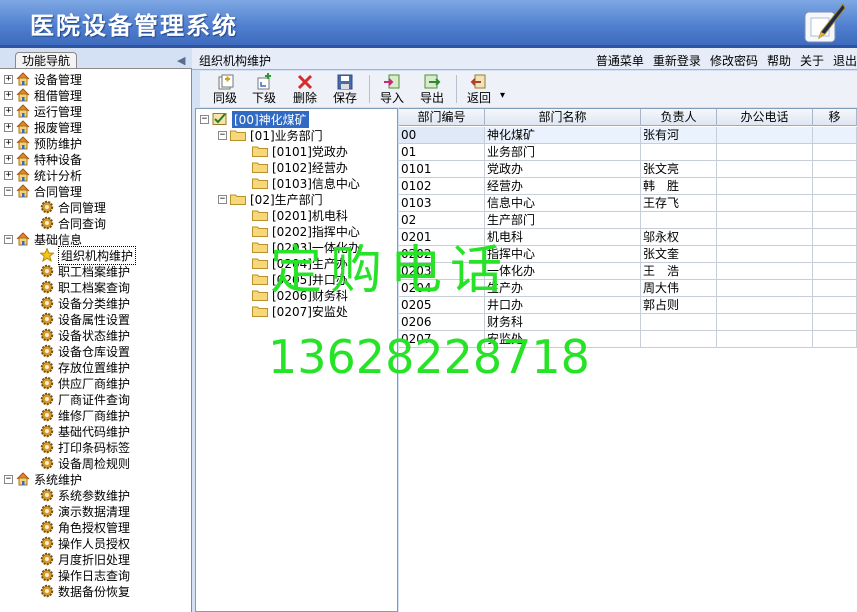  Describe the element at coordinates (43, 143) in the screenshot. I see `nav-group: + 预防维护` at that location.